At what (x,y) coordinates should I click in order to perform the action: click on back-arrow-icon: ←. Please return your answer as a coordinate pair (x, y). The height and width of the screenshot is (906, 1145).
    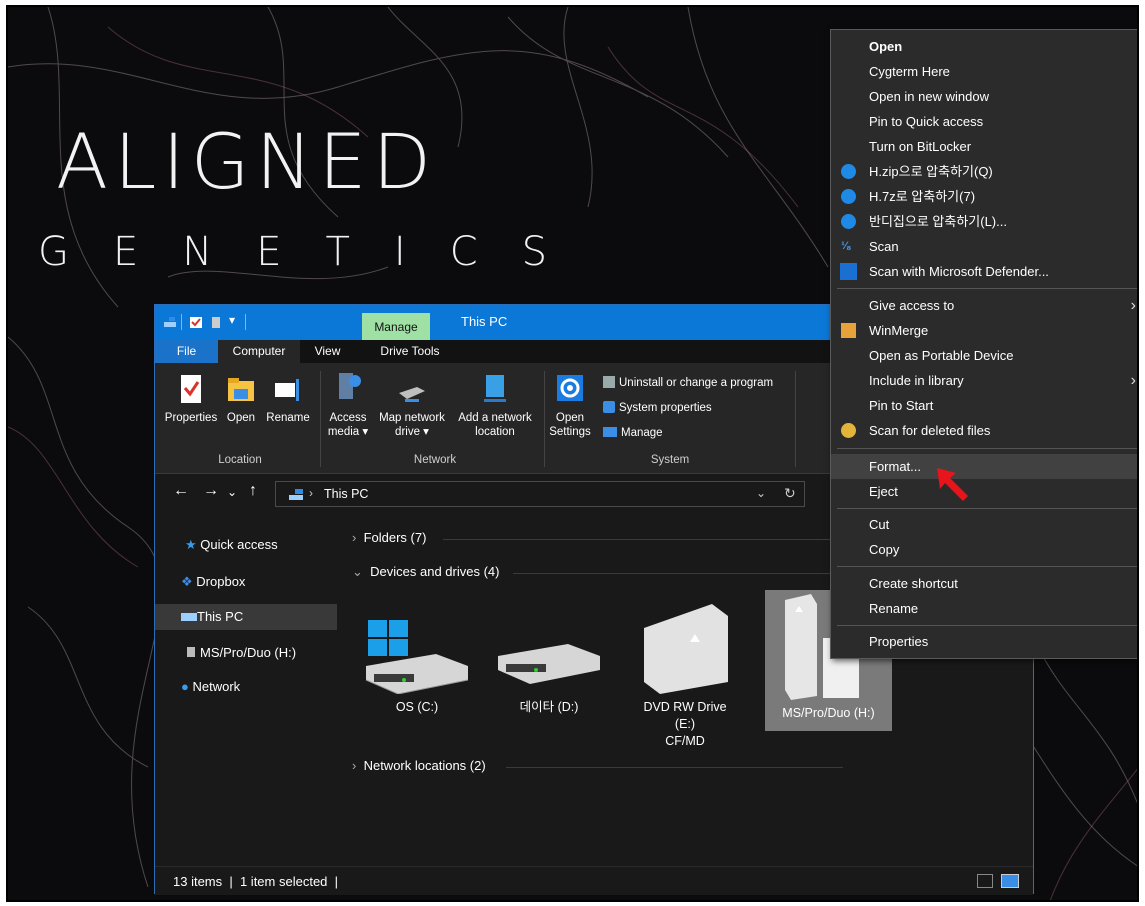
    Looking at the image, I should click on (181, 491).